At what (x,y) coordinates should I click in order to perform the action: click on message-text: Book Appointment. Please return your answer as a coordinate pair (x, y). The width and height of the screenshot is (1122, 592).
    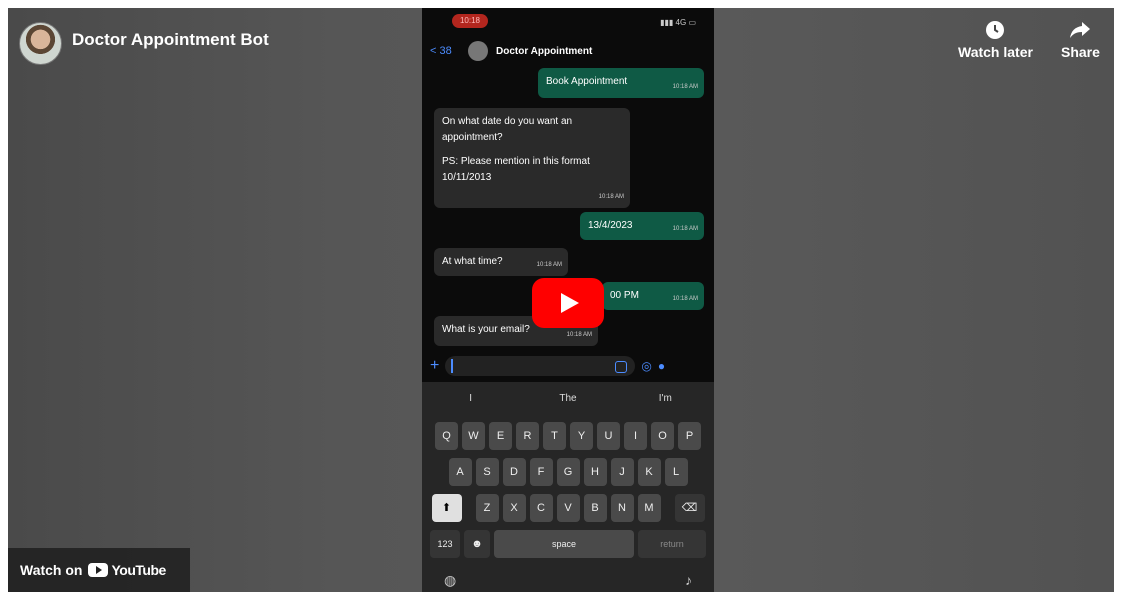
    Looking at the image, I should click on (587, 81).